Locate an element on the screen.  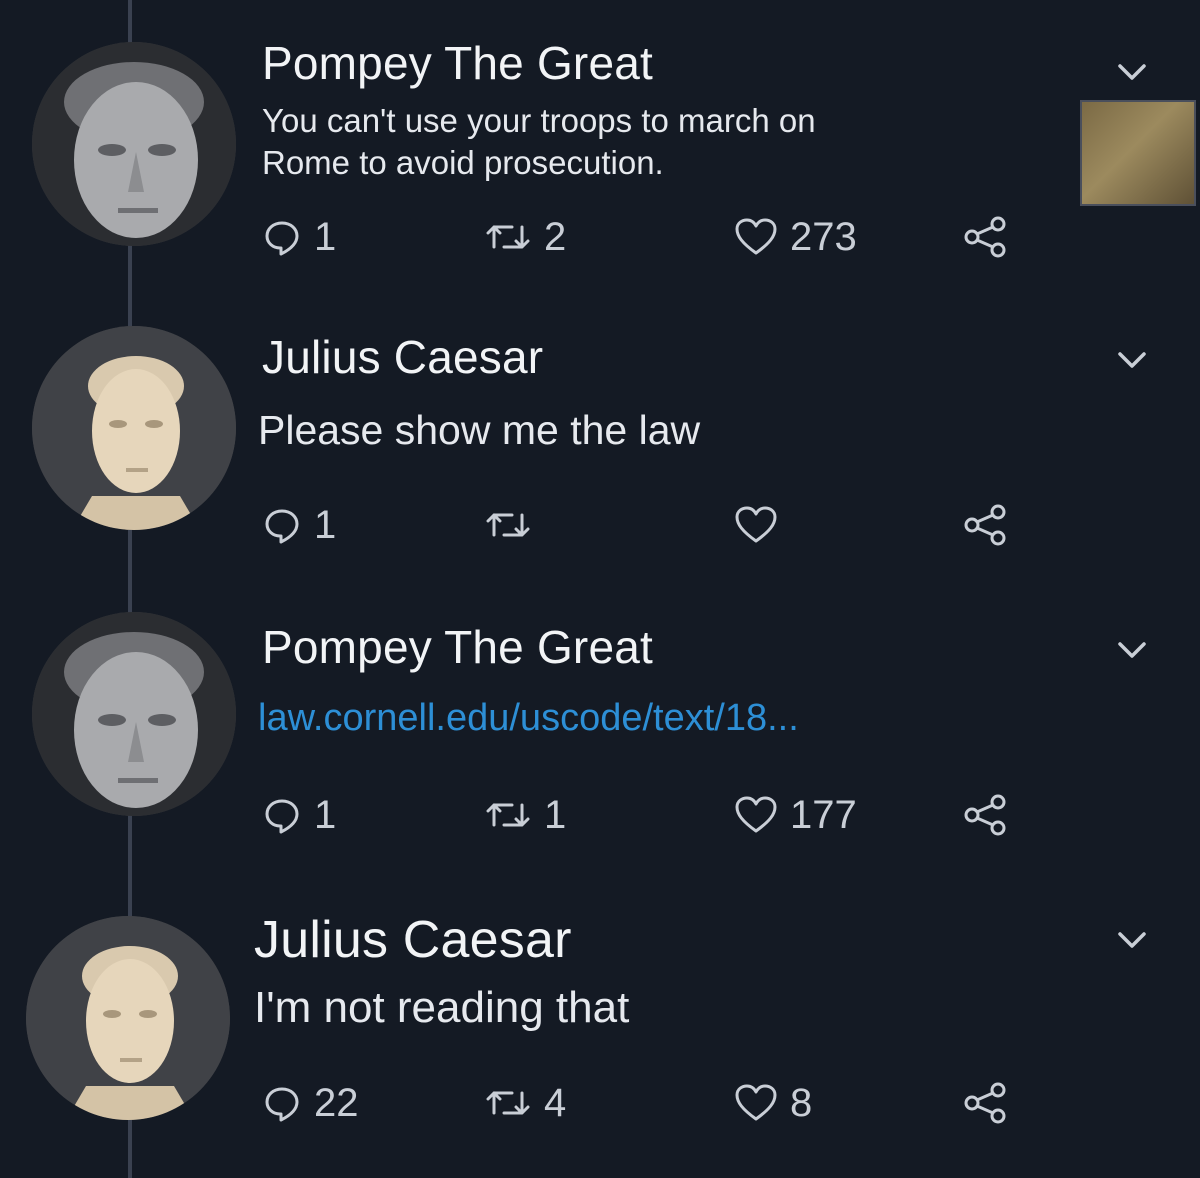
tweet-actions: 1 1 177 is located at coordinates (652, 815).